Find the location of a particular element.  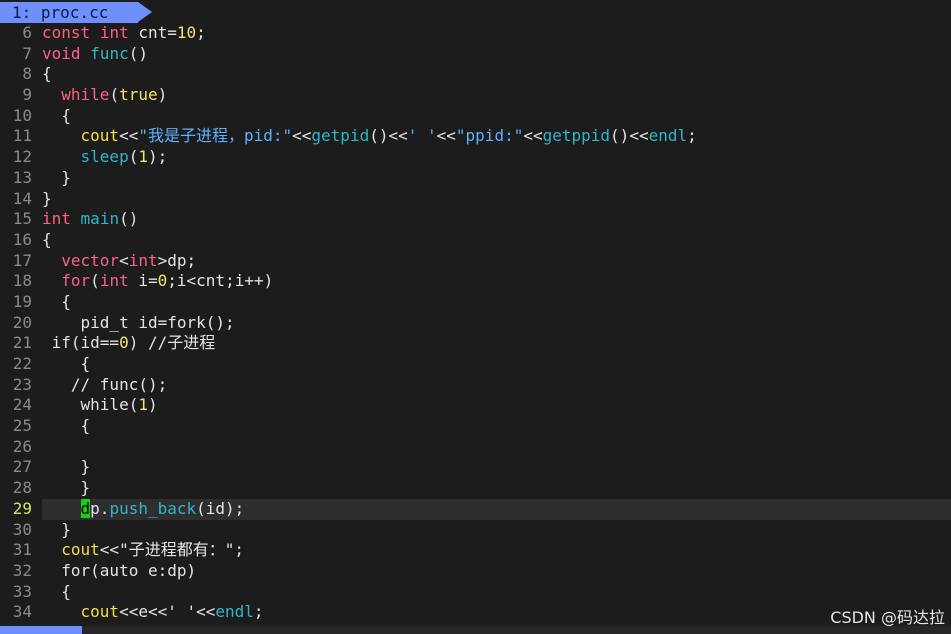

number-token: 1 is located at coordinates (143, 157).